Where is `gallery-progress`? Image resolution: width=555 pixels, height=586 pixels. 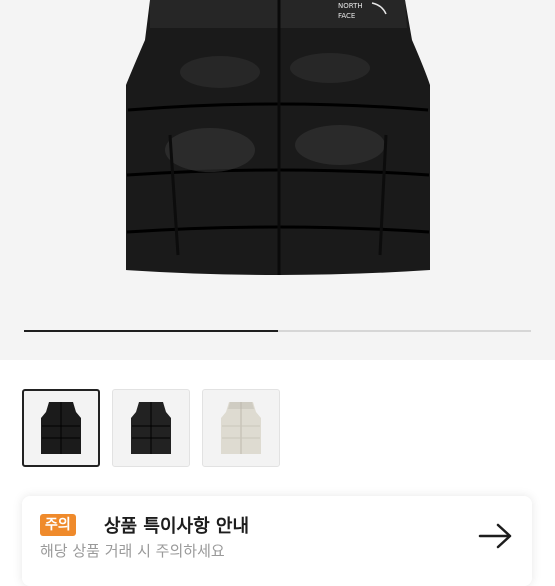 gallery-progress is located at coordinates (277, 331).